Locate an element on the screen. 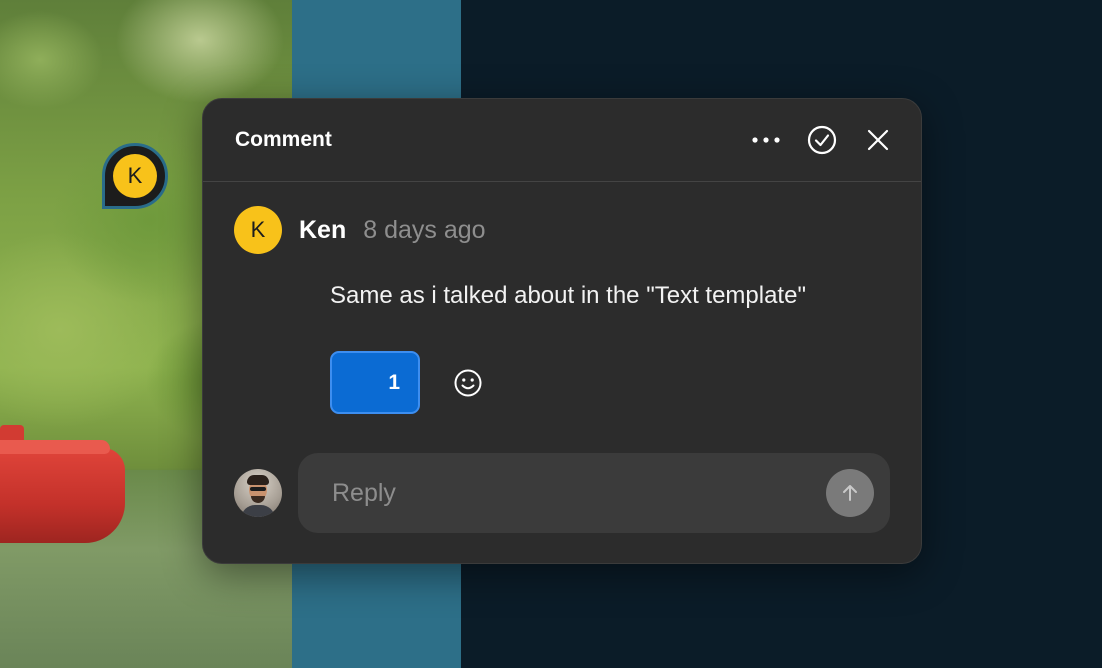 This screenshot has height=668, width=1102. popup-header: Comment is located at coordinates (562, 140).